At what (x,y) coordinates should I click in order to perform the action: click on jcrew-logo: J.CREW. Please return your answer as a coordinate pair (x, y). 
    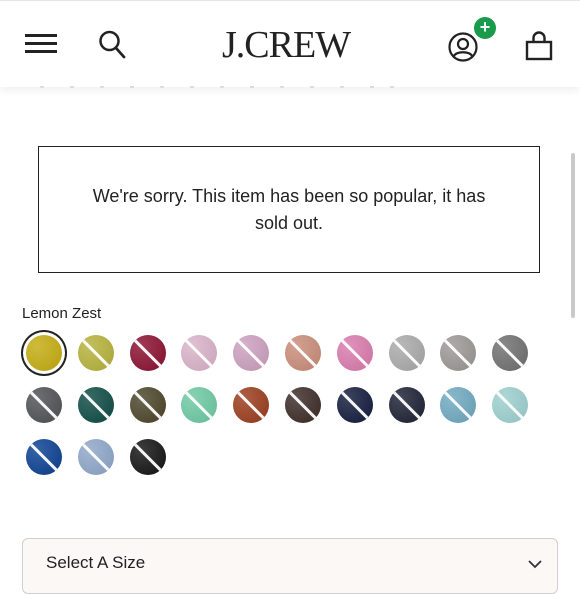
    Looking at the image, I should click on (297, 45).